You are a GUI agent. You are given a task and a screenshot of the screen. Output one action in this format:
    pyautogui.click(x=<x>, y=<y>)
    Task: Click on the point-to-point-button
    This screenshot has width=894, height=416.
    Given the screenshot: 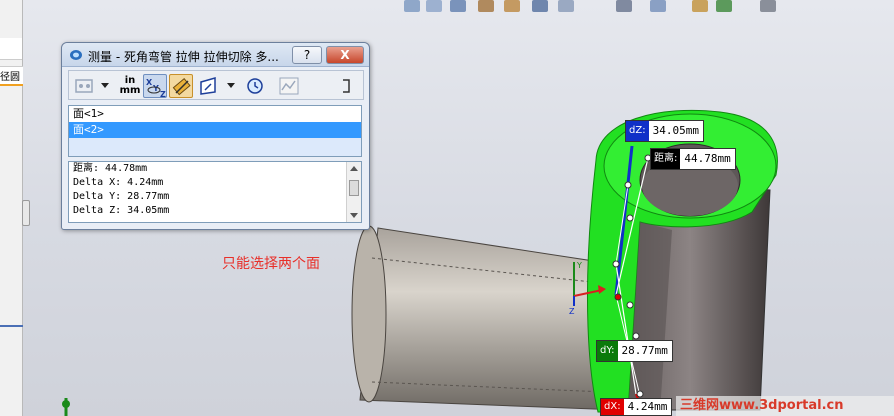 What is the action you would take?
    pyautogui.click(x=181, y=86)
    